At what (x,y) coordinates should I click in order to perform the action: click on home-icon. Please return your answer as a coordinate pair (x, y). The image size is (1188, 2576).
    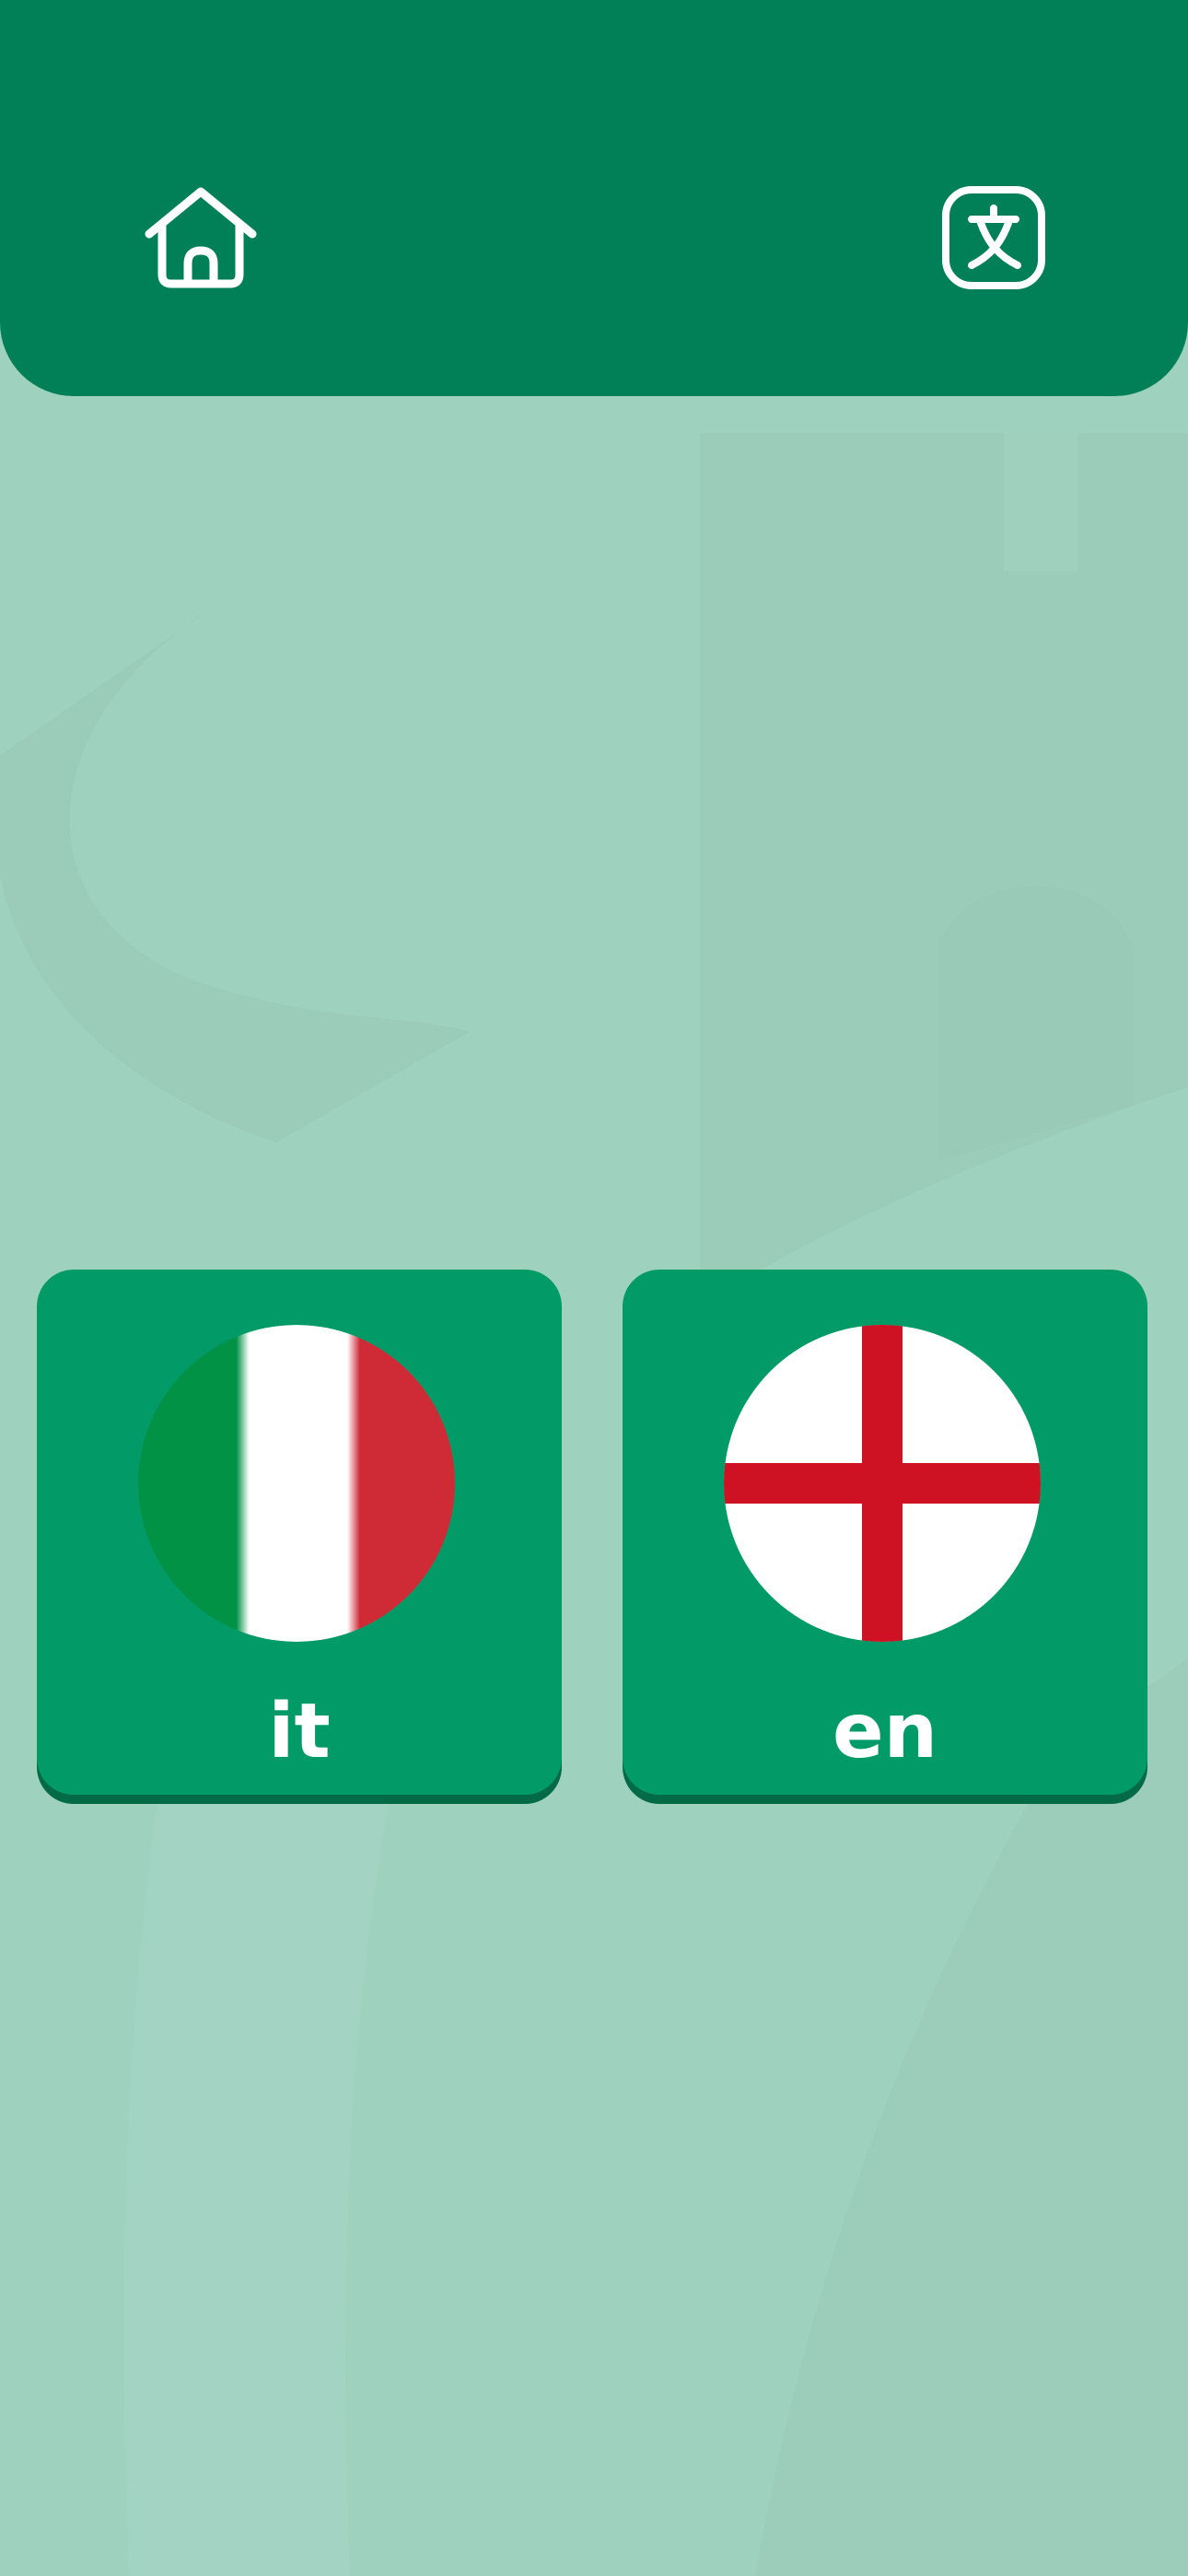
    Looking at the image, I should click on (201, 237).